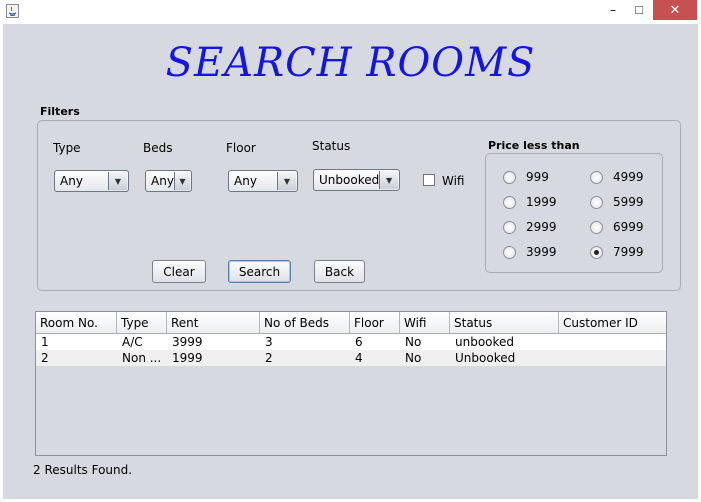 Image resolution: width=701 pixels, height=502 pixels. I want to click on price-radio-3999: 3999, so click(530, 252).